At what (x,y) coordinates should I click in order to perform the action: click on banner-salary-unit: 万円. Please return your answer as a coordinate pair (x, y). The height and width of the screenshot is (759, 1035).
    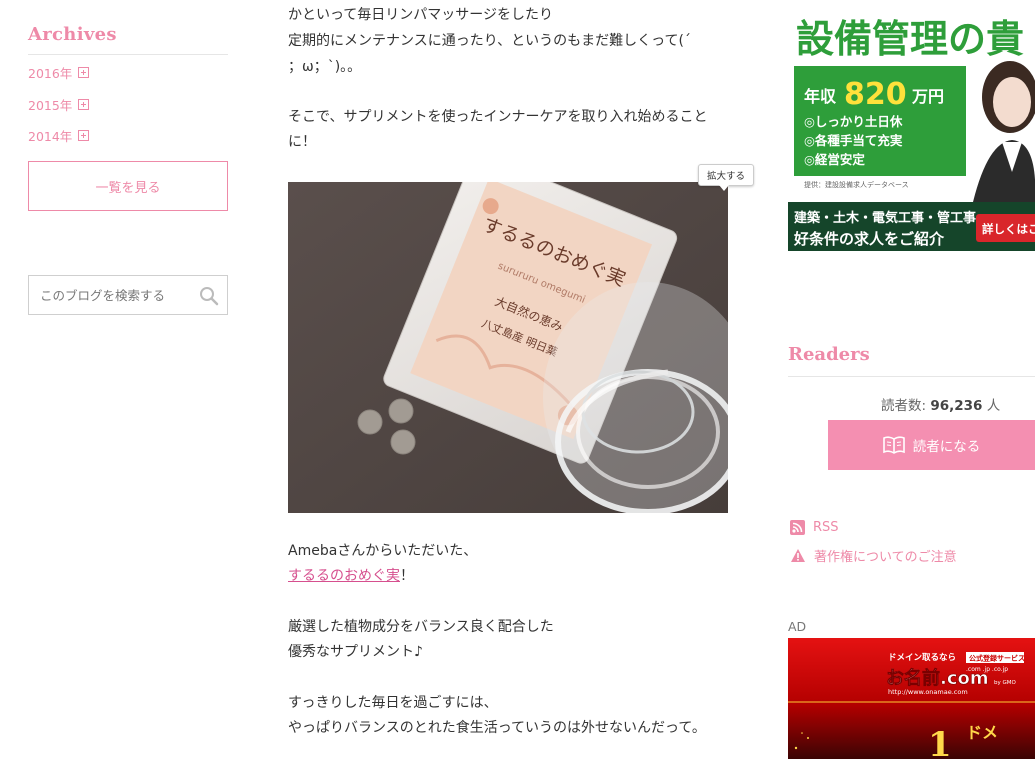
    Looking at the image, I should click on (927, 96).